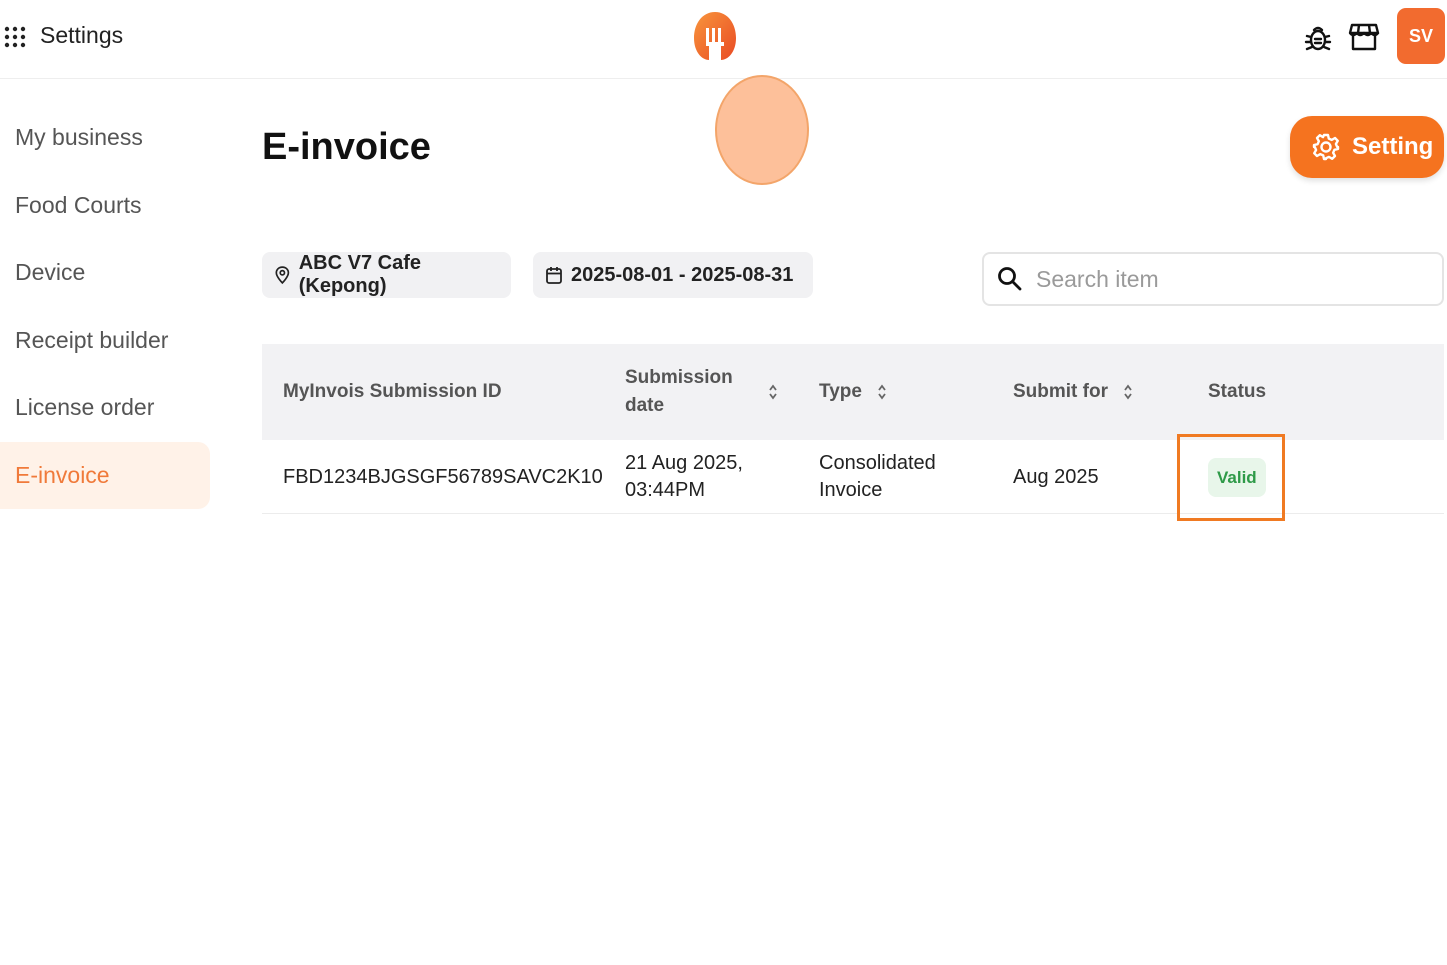  I want to click on top-bar: Settings SV, so click(723, 39).